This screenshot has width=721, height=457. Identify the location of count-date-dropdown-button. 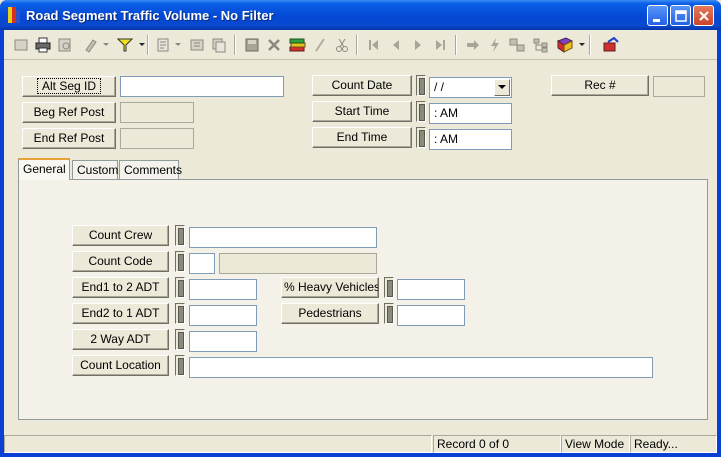
(502, 87).